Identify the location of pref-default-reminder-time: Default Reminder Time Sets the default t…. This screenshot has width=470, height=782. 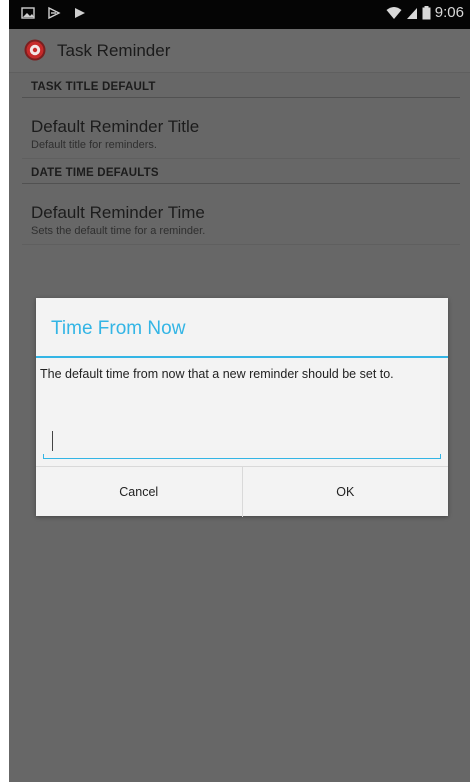
(241, 214).